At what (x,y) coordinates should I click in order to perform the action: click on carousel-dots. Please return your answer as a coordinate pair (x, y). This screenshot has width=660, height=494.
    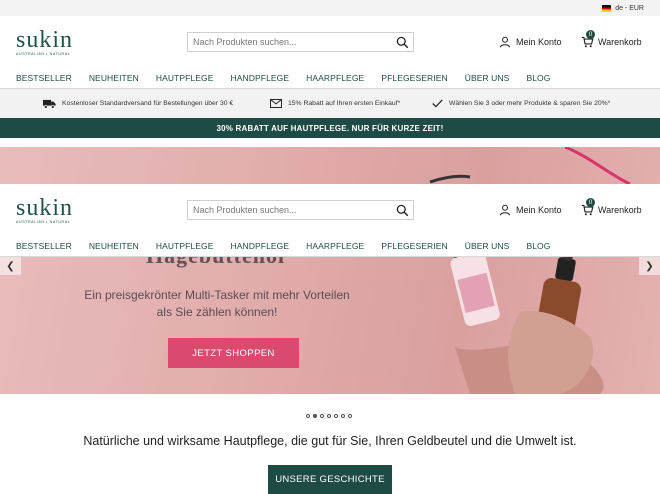
    Looking at the image, I should click on (329, 416).